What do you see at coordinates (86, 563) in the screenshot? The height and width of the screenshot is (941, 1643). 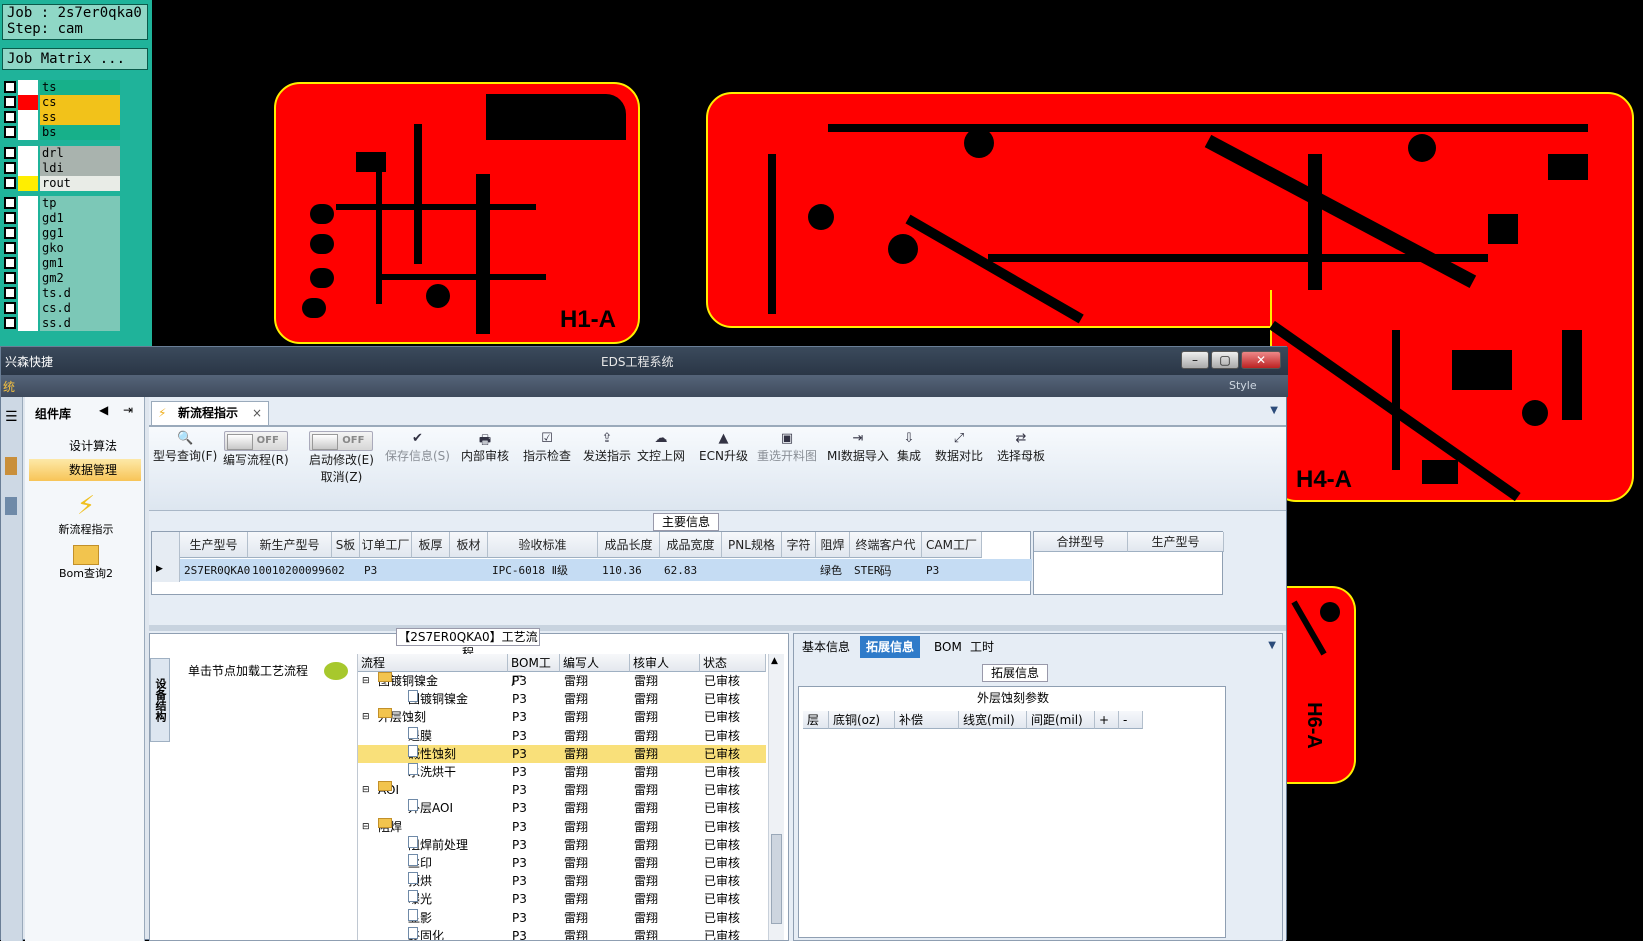 I see `bom-query-item: Bom查询2` at bounding box center [86, 563].